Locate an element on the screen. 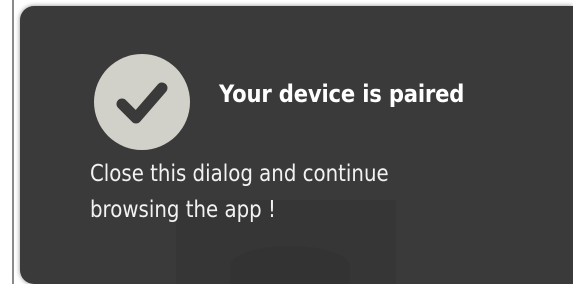 The width and height of the screenshot is (573, 284). dialog-message-line-1: Close this dialog and continue is located at coordinates (239, 174).